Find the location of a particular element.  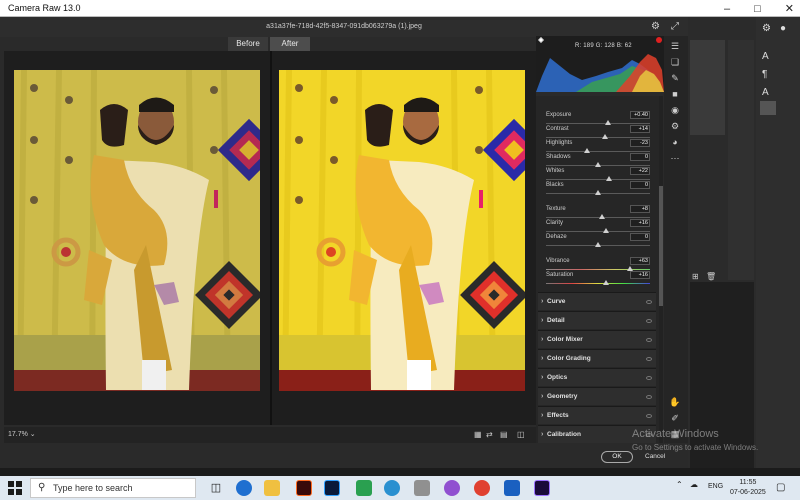

healing-icon: ✎ is located at coordinates (675, 78).